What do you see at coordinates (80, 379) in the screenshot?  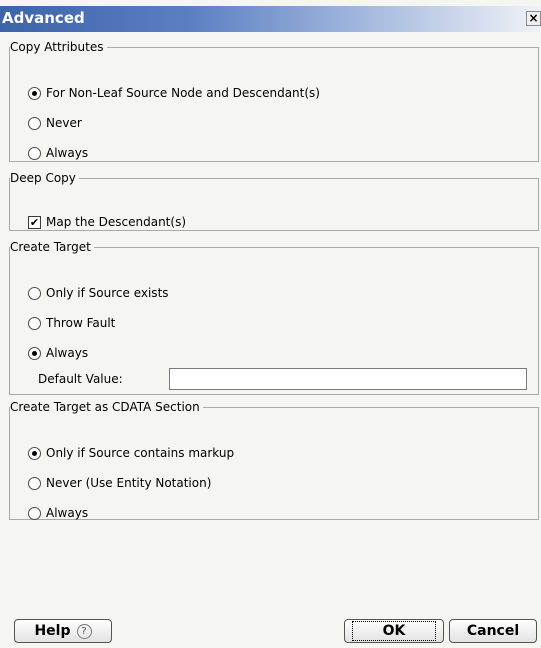 I see `default-value-label: Default Value:` at bounding box center [80, 379].